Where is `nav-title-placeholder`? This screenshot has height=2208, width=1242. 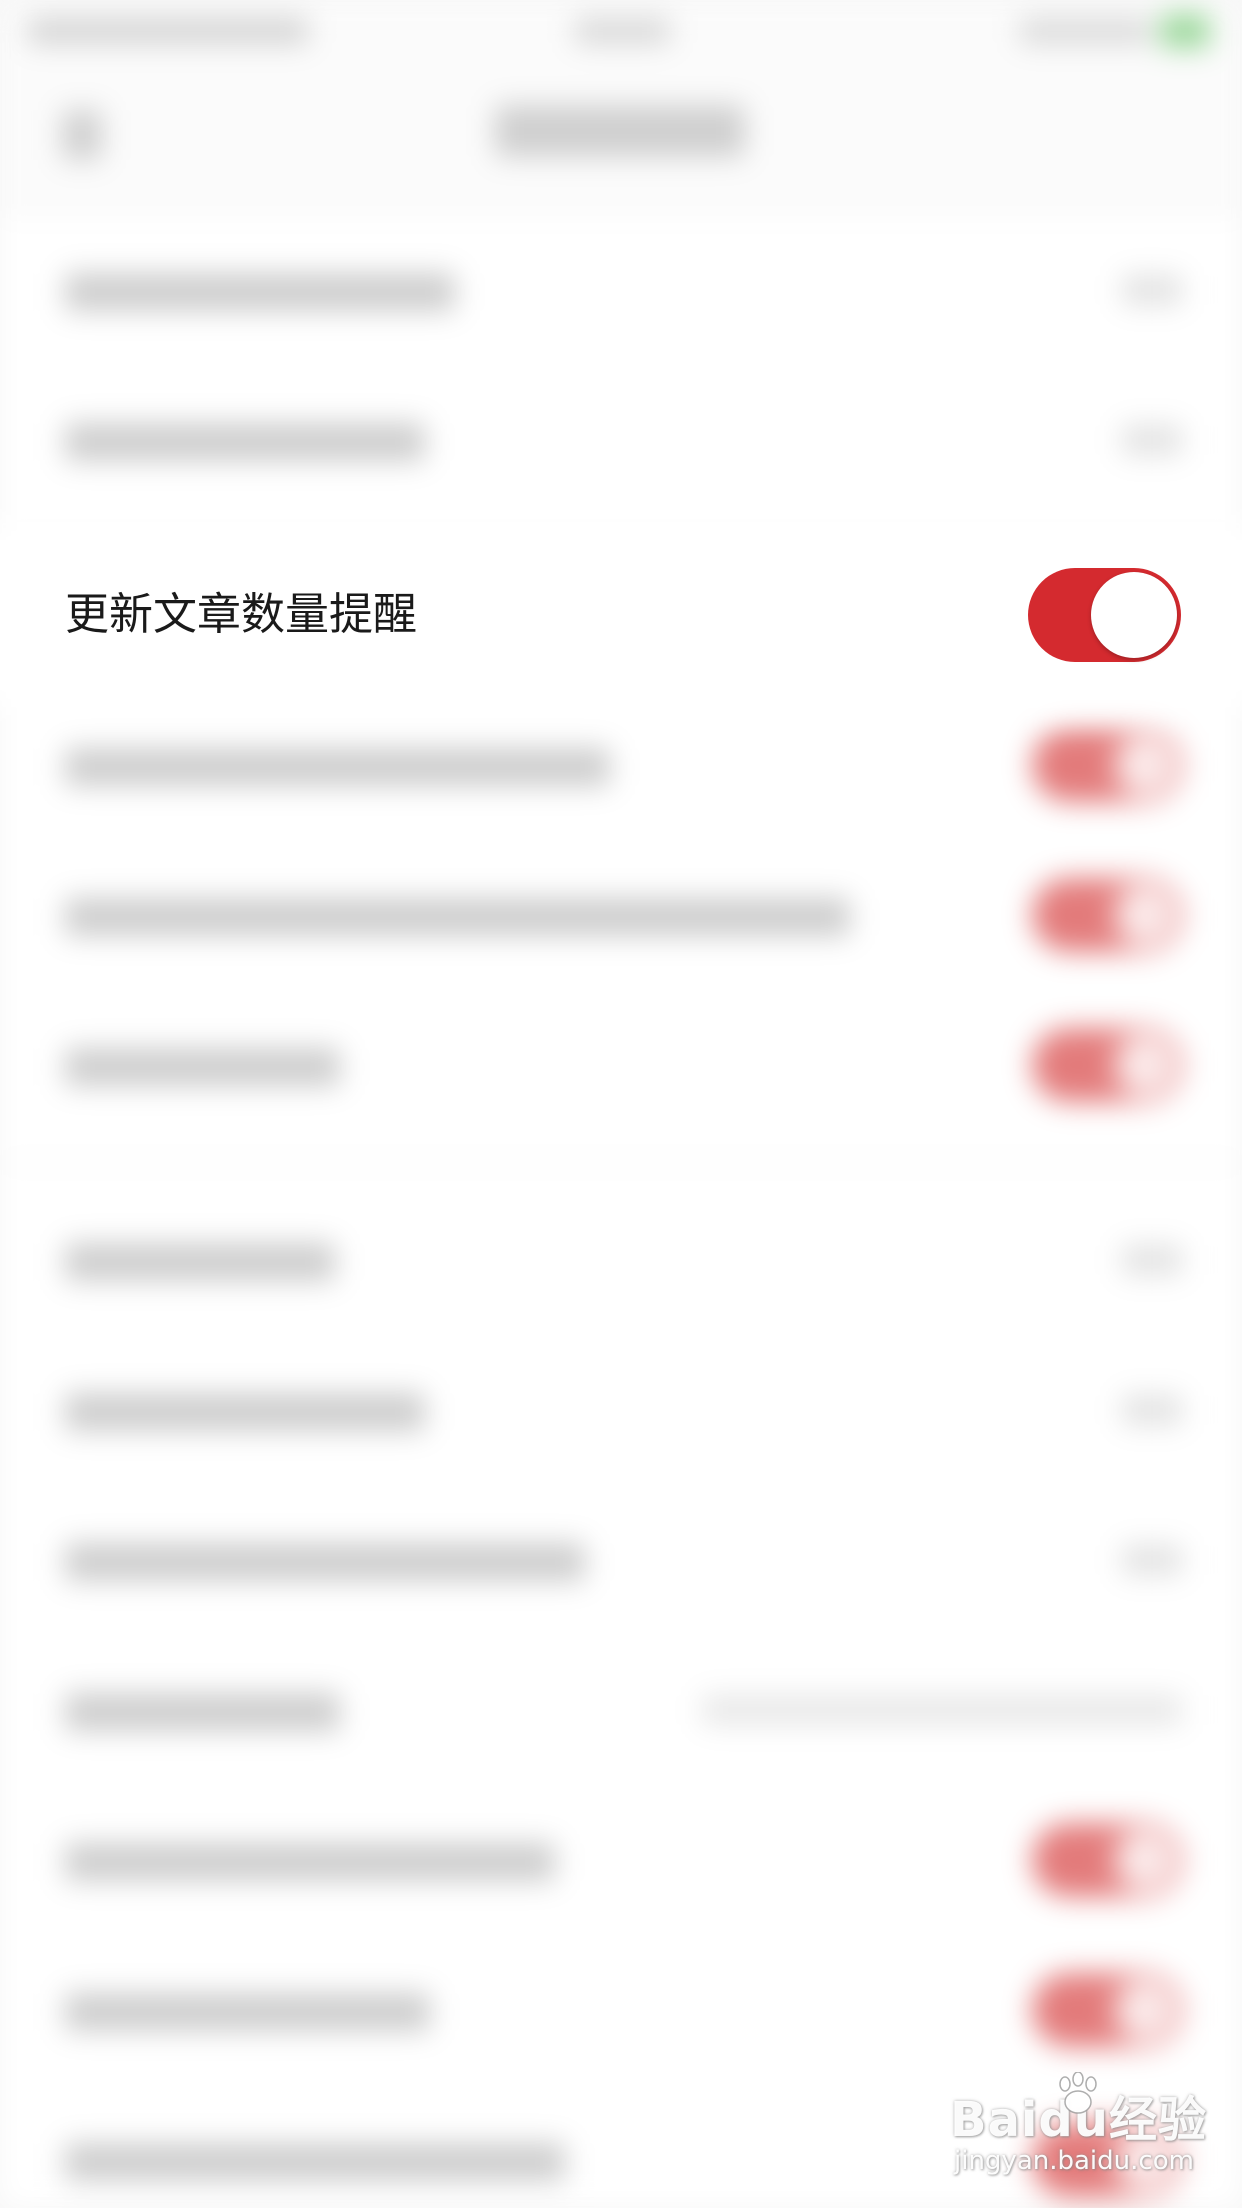 nav-title-placeholder is located at coordinates (620, 131).